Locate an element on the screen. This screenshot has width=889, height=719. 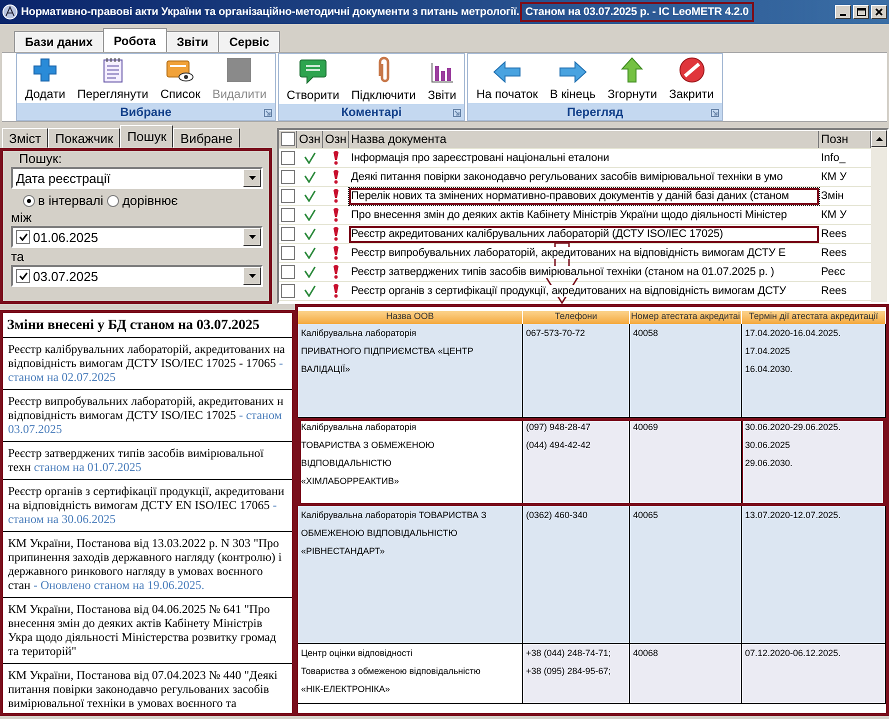
change-entry: Реєстр випробувальних лабораторій, акредитованих н відповідність вимогам ДСТУ ISO/IEC 17025 - станом 03.07.2025 is located at coordinates (147, 416).